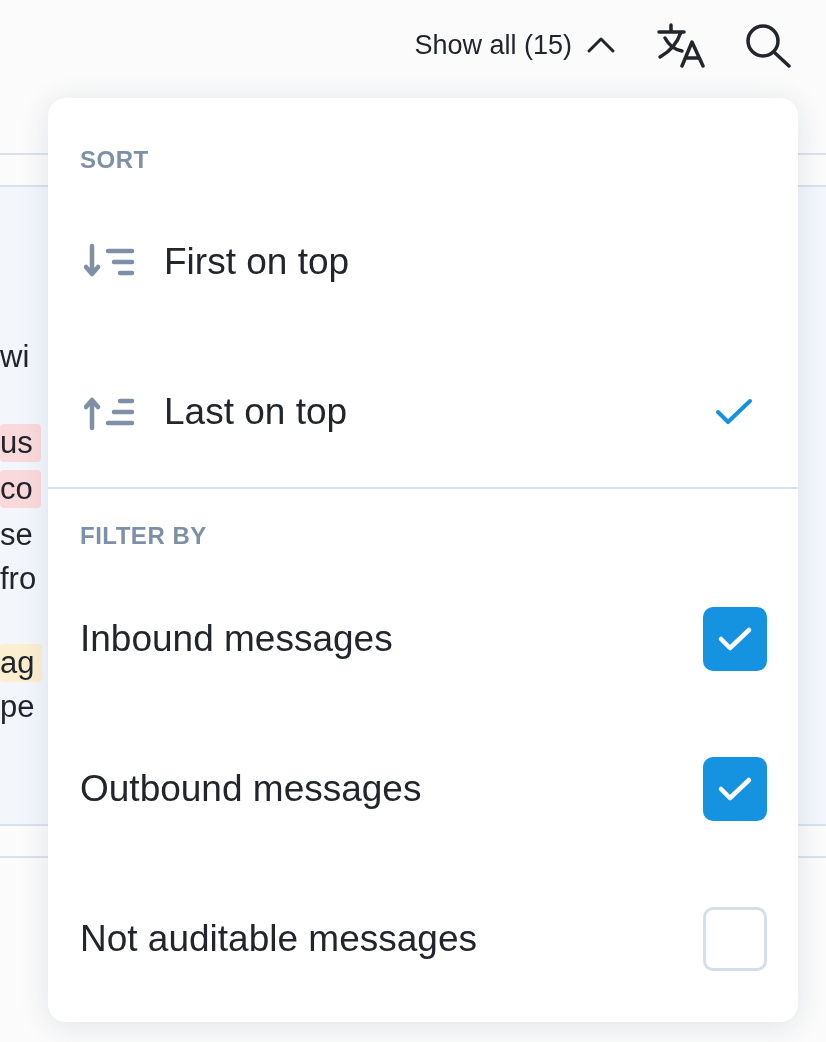 The image size is (826, 1042). I want to click on message-text: pe, so click(18, 707).